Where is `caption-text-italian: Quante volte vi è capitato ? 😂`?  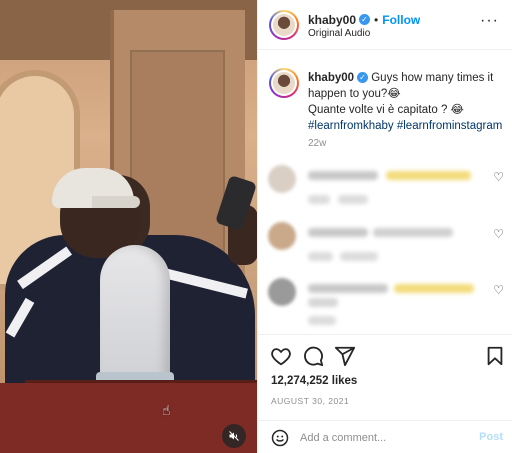
caption-text-italian: Quante volte vi è capitato ? 😂 is located at coordinates (386, 110).